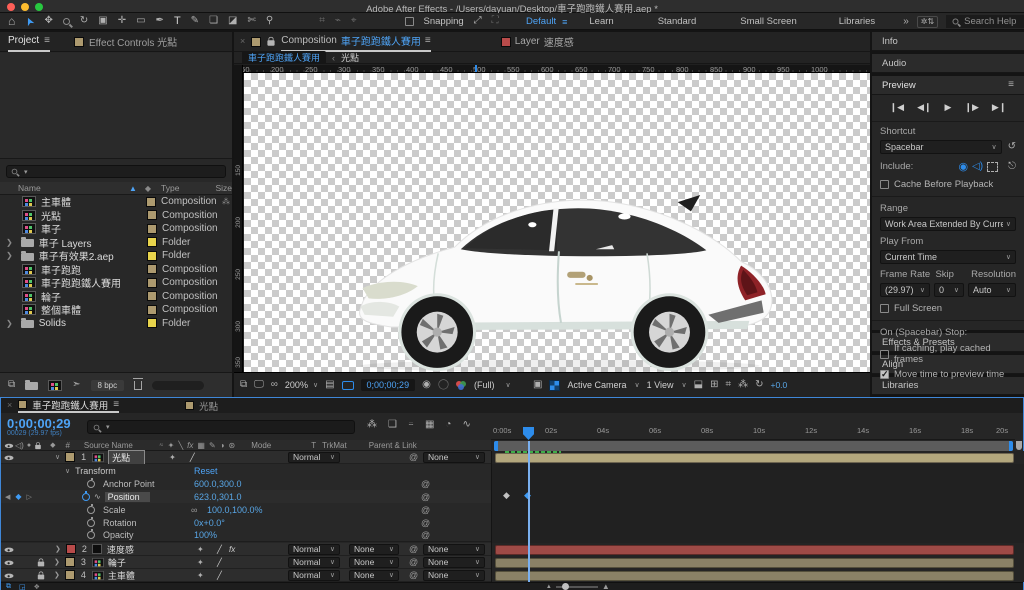 This screenshot has width=1024, height=590. Describe the element at coordinates (537, 385) in the screenshot. I see `fast-previews-icon: ▣` at that location.